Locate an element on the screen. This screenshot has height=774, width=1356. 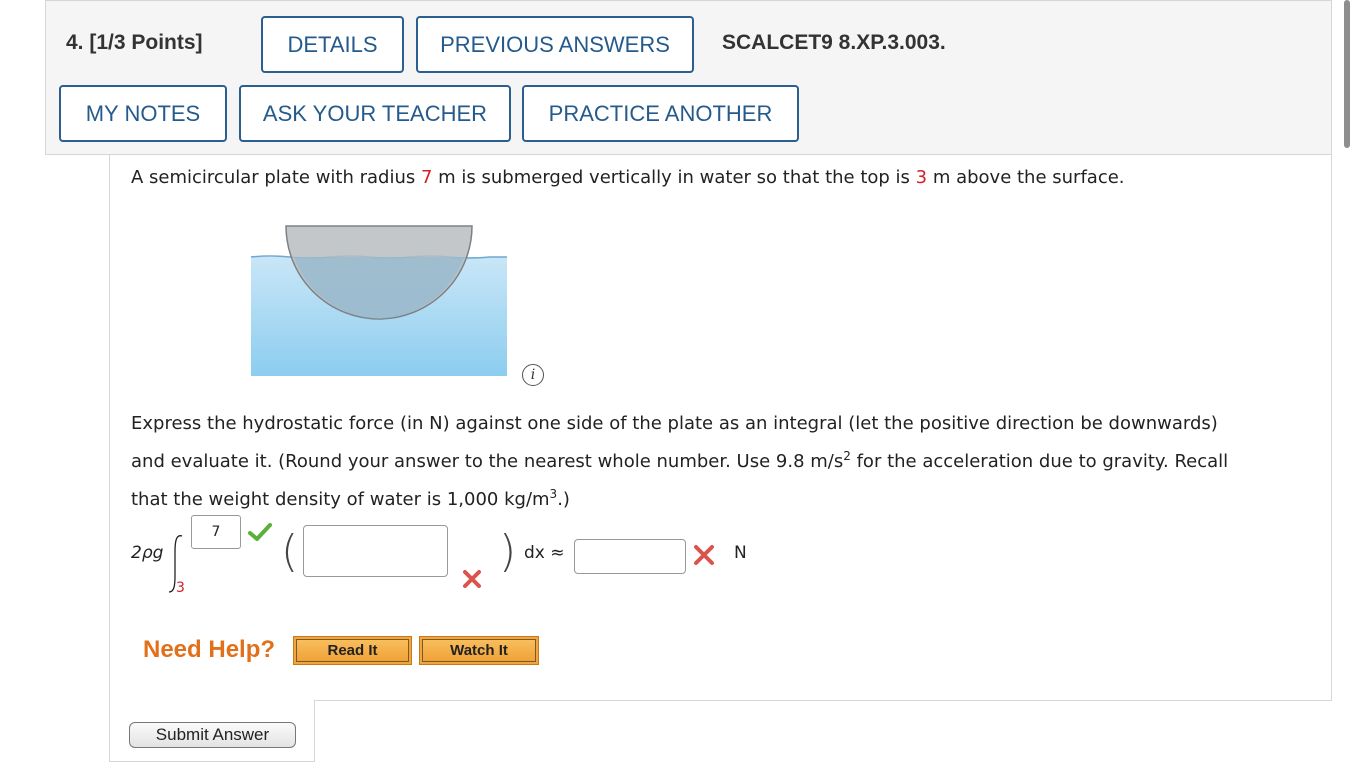
previous-answers-button: PREVIOUS ANSWERS is located at coordinates (555, 44).